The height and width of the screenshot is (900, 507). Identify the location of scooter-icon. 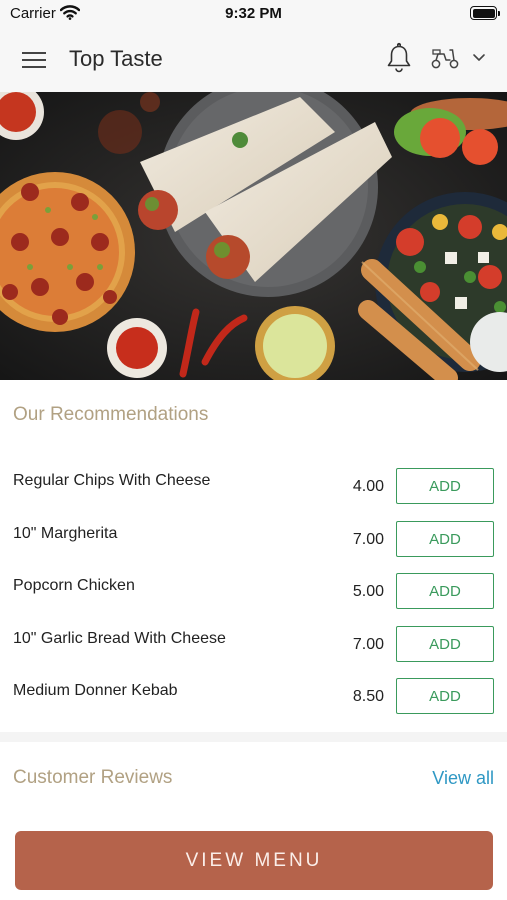
(445, 58).